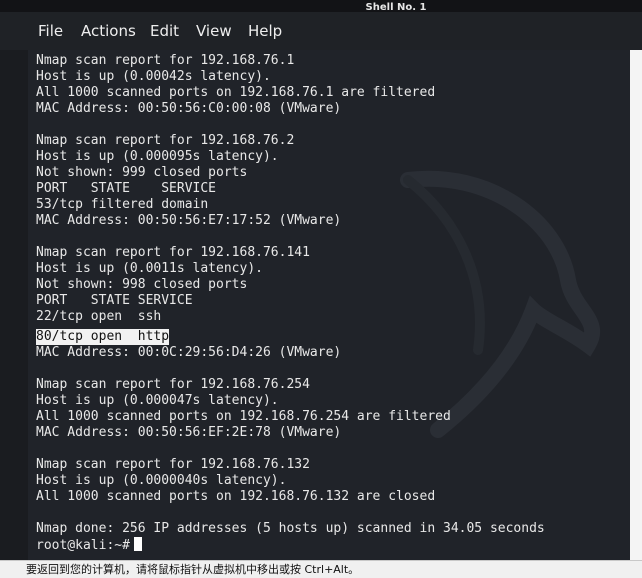 The image size is (642, 578). Describe the element at coordinates (99, 316) in the screenshot. I see `terminal-line: 22/tcp open ssh` at that location.